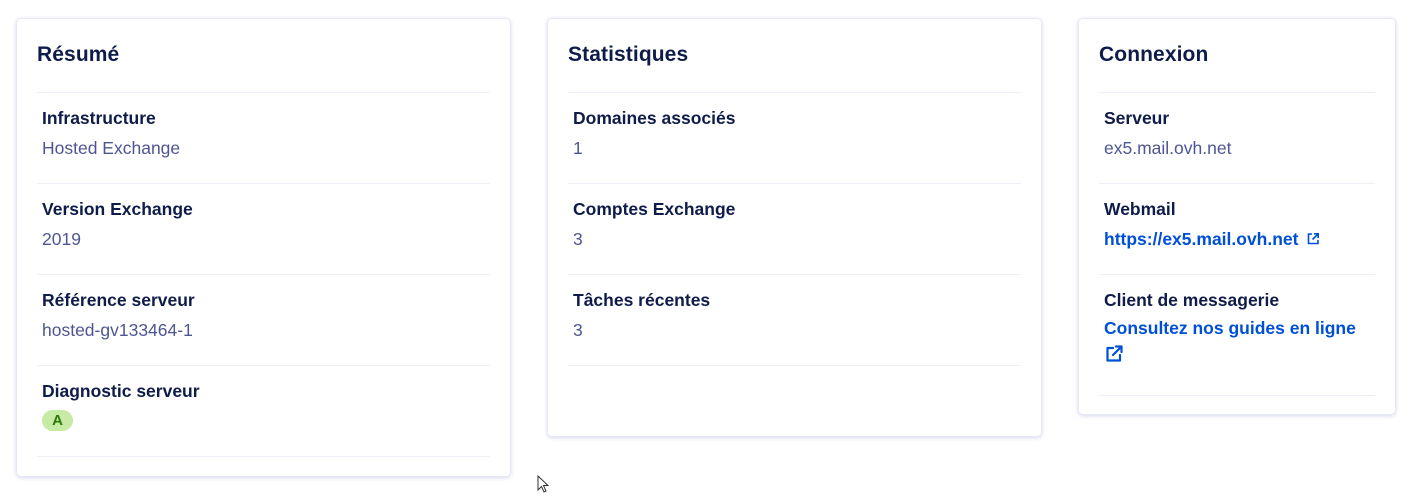  What do you see at coordinates (1237, 395) in the screenshot?
I see `connection-divider` at bounding box center [1237, 395].